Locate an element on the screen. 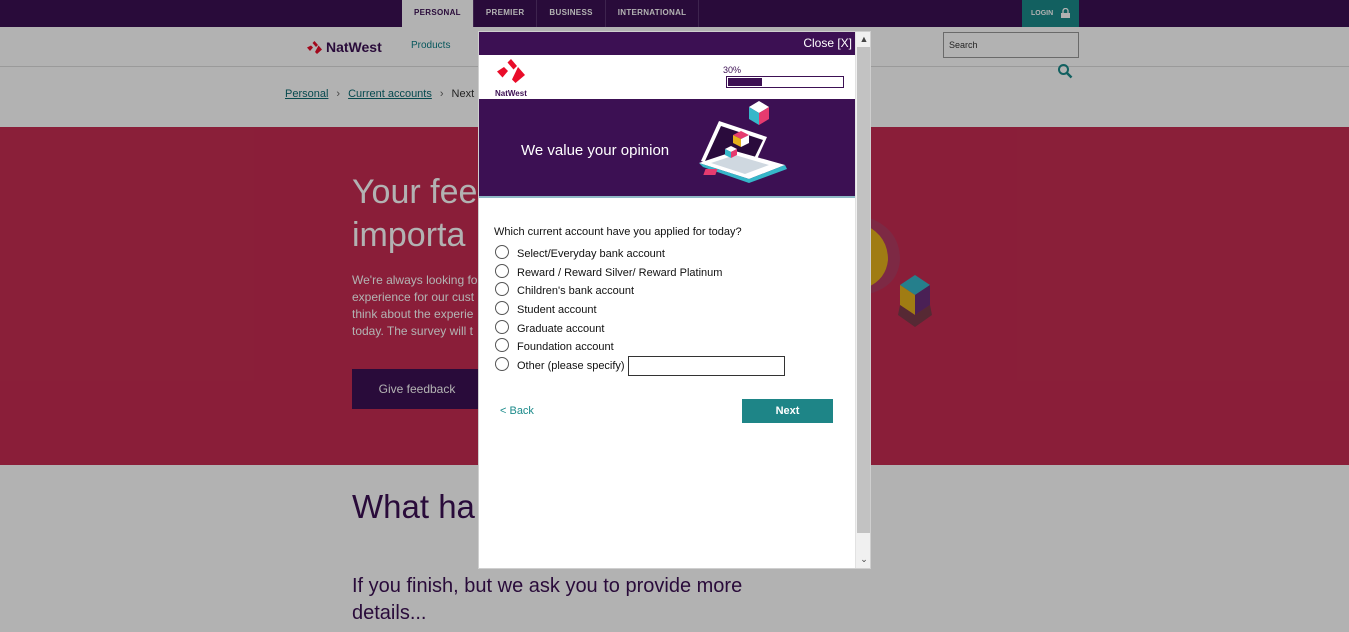  scroll-thumb is located at coordinates (863, 290).